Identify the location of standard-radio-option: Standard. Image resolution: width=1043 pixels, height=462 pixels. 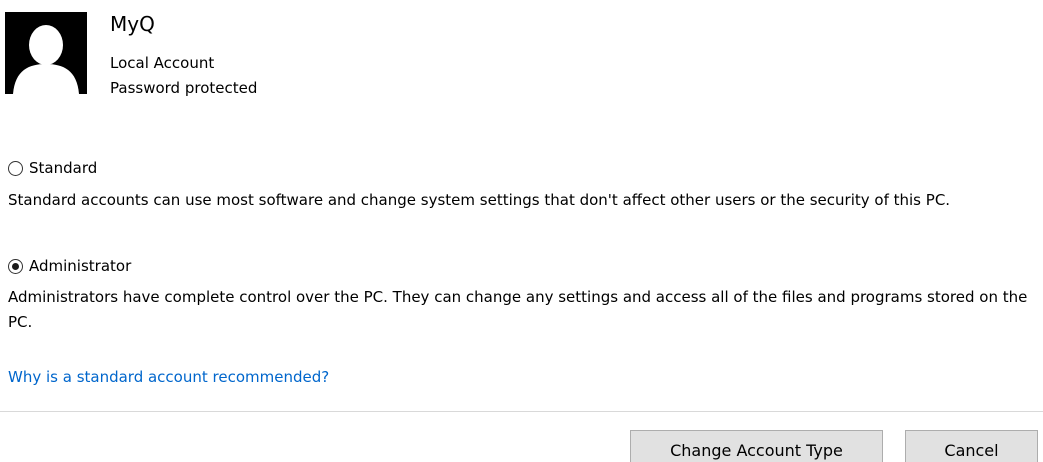
(52, 168).